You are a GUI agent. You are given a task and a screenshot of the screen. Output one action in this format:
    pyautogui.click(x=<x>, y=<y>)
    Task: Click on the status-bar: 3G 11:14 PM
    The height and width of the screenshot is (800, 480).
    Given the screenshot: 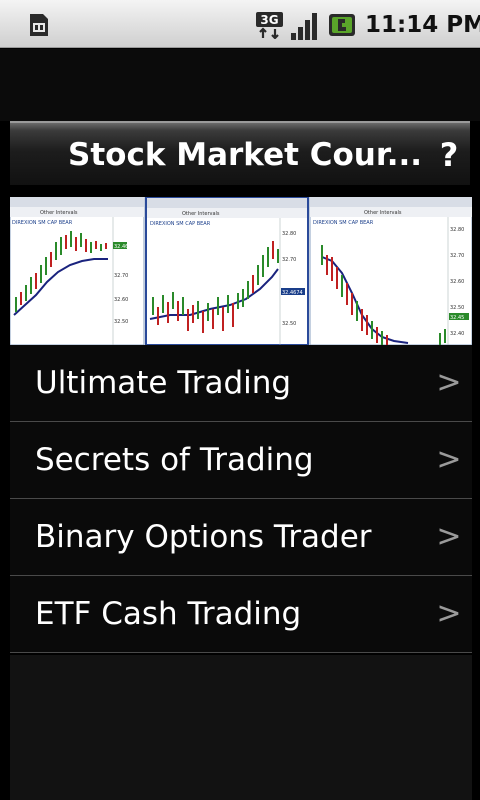 What is the action you would take?
    pyautogui.click(x=240, y=24)
    